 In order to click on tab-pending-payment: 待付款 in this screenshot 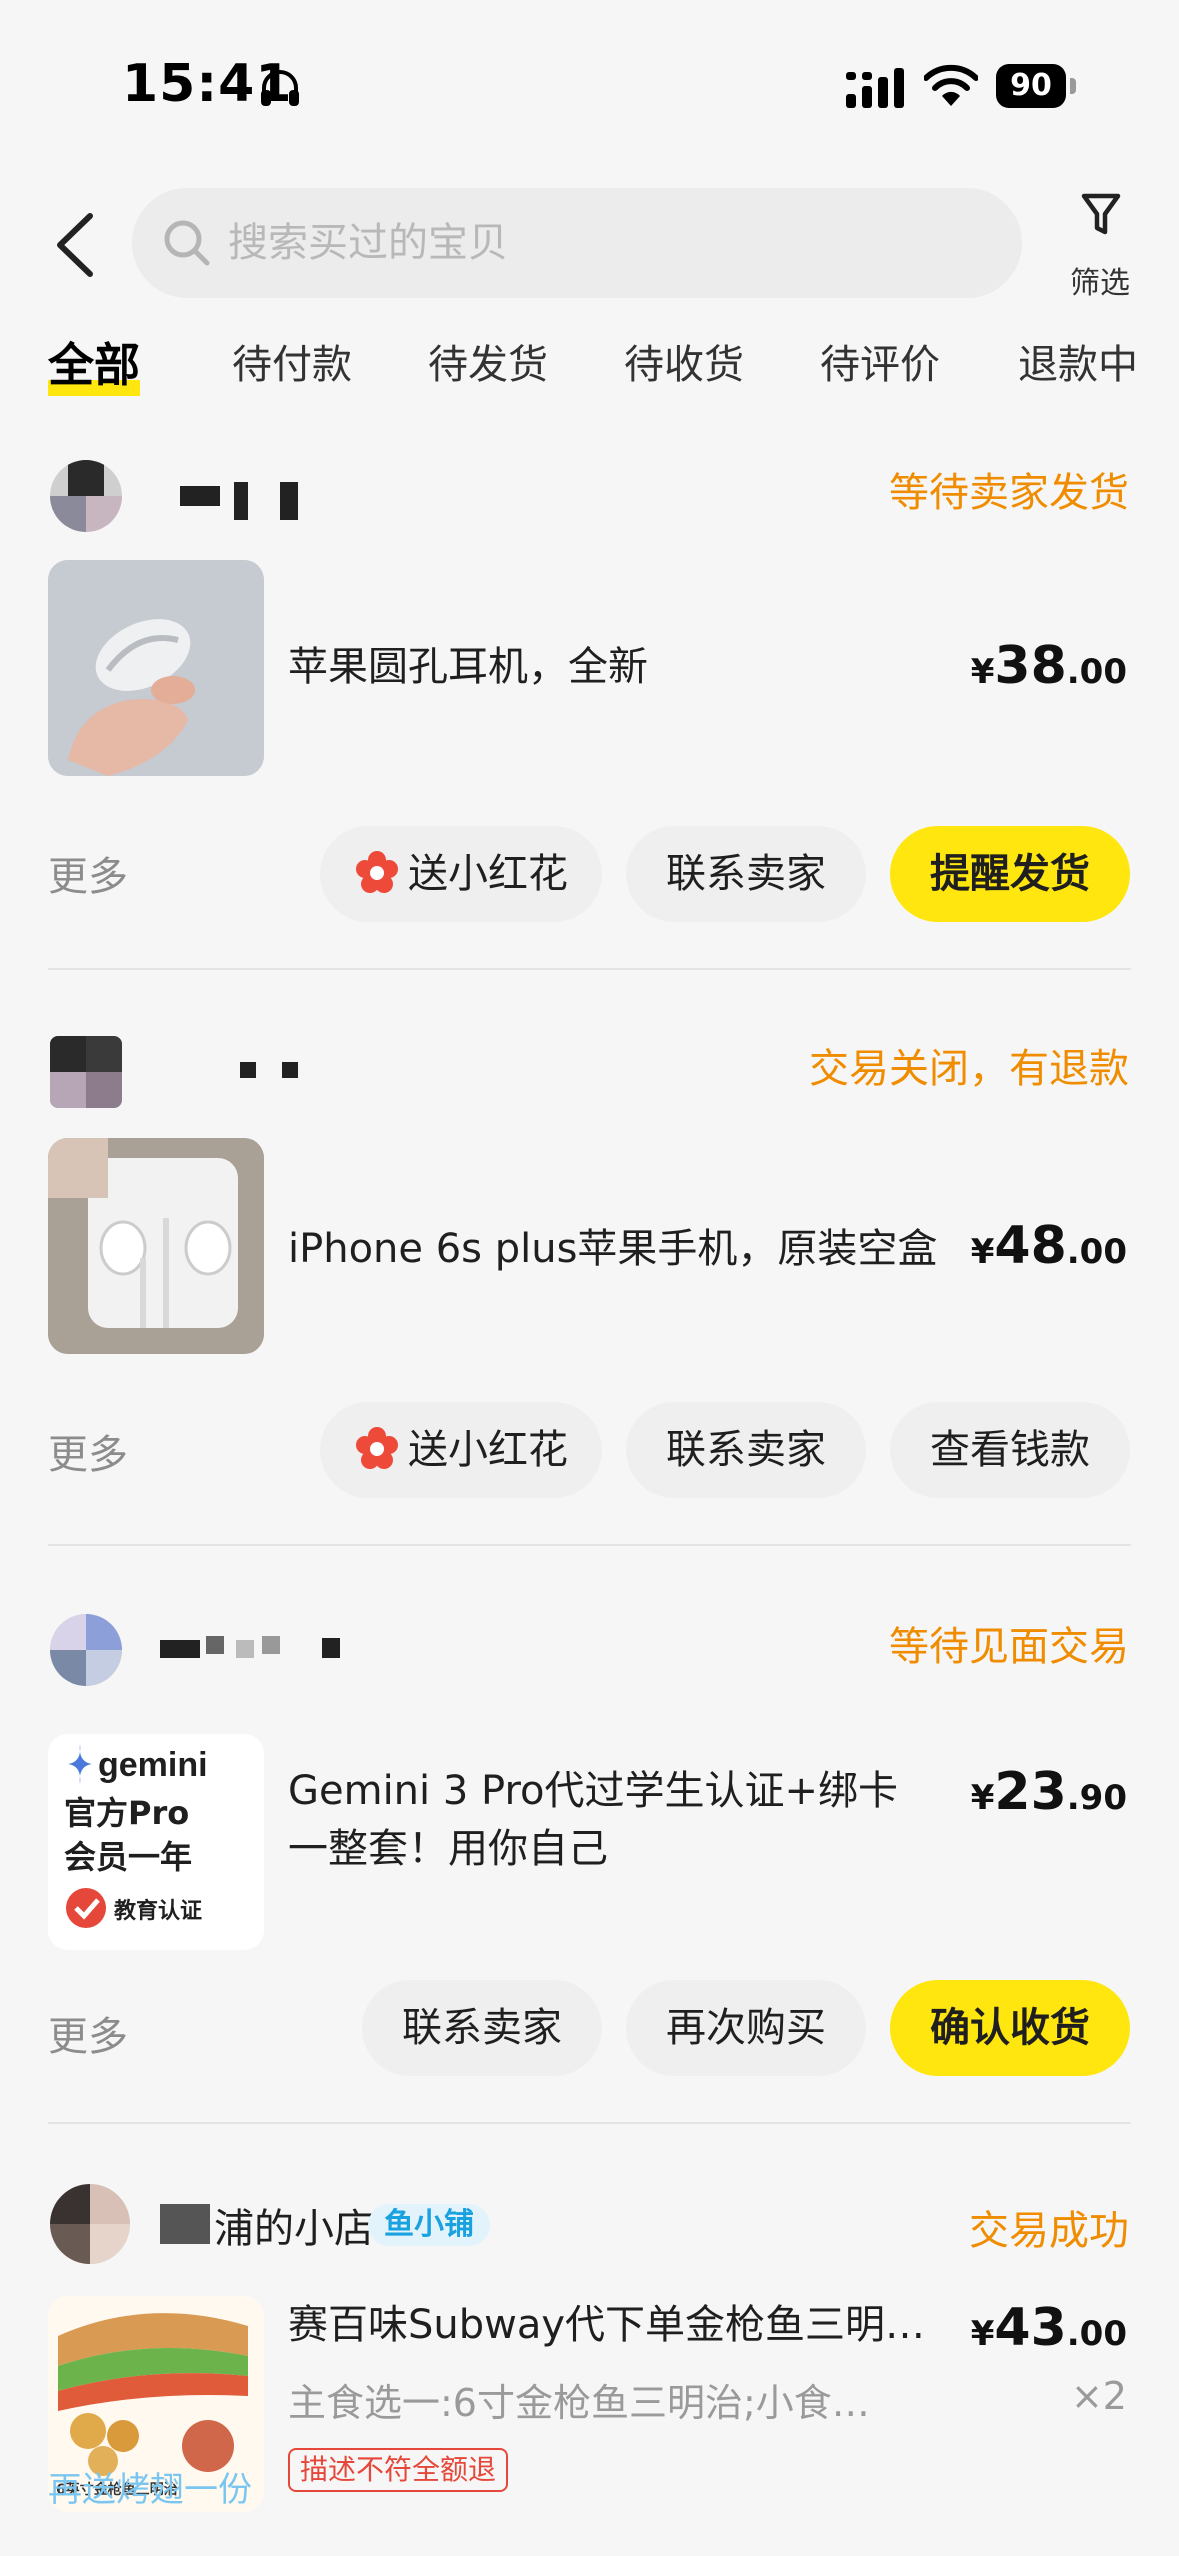, I will do `click(292, 365)`.